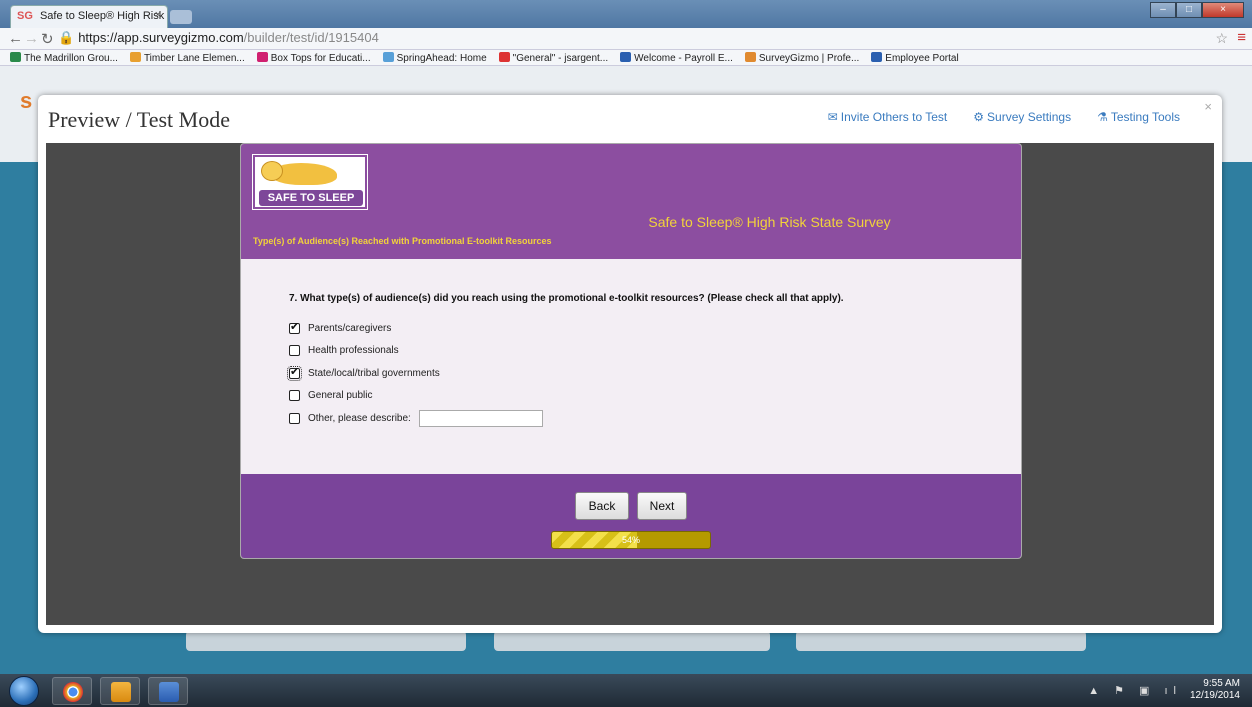 The image size is (1252, 707). What do you see at coordinates (353, 351) in the screenshot?
I see `option-label: Health professionals` at bounding box center [353, 351].